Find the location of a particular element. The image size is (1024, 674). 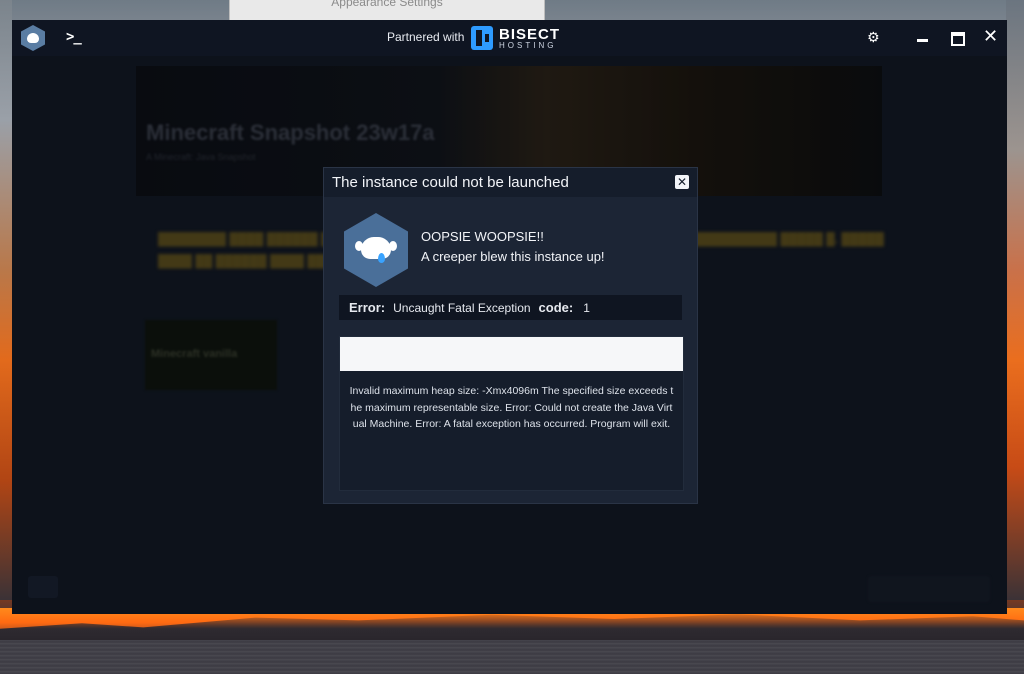

wallpaper-right is located at coordinates (1015, 300).